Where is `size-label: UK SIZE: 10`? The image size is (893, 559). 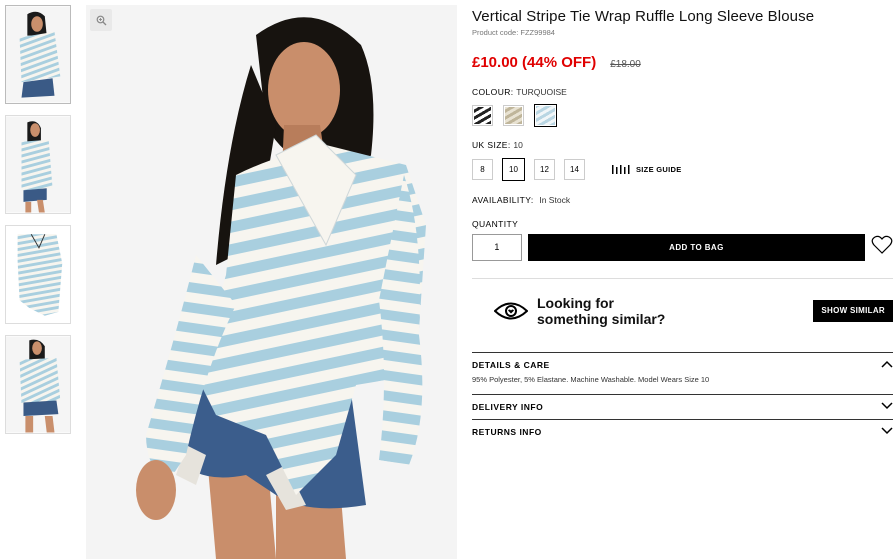
size-label: UK SIZE: 10 is located at coordinates (682, 145).